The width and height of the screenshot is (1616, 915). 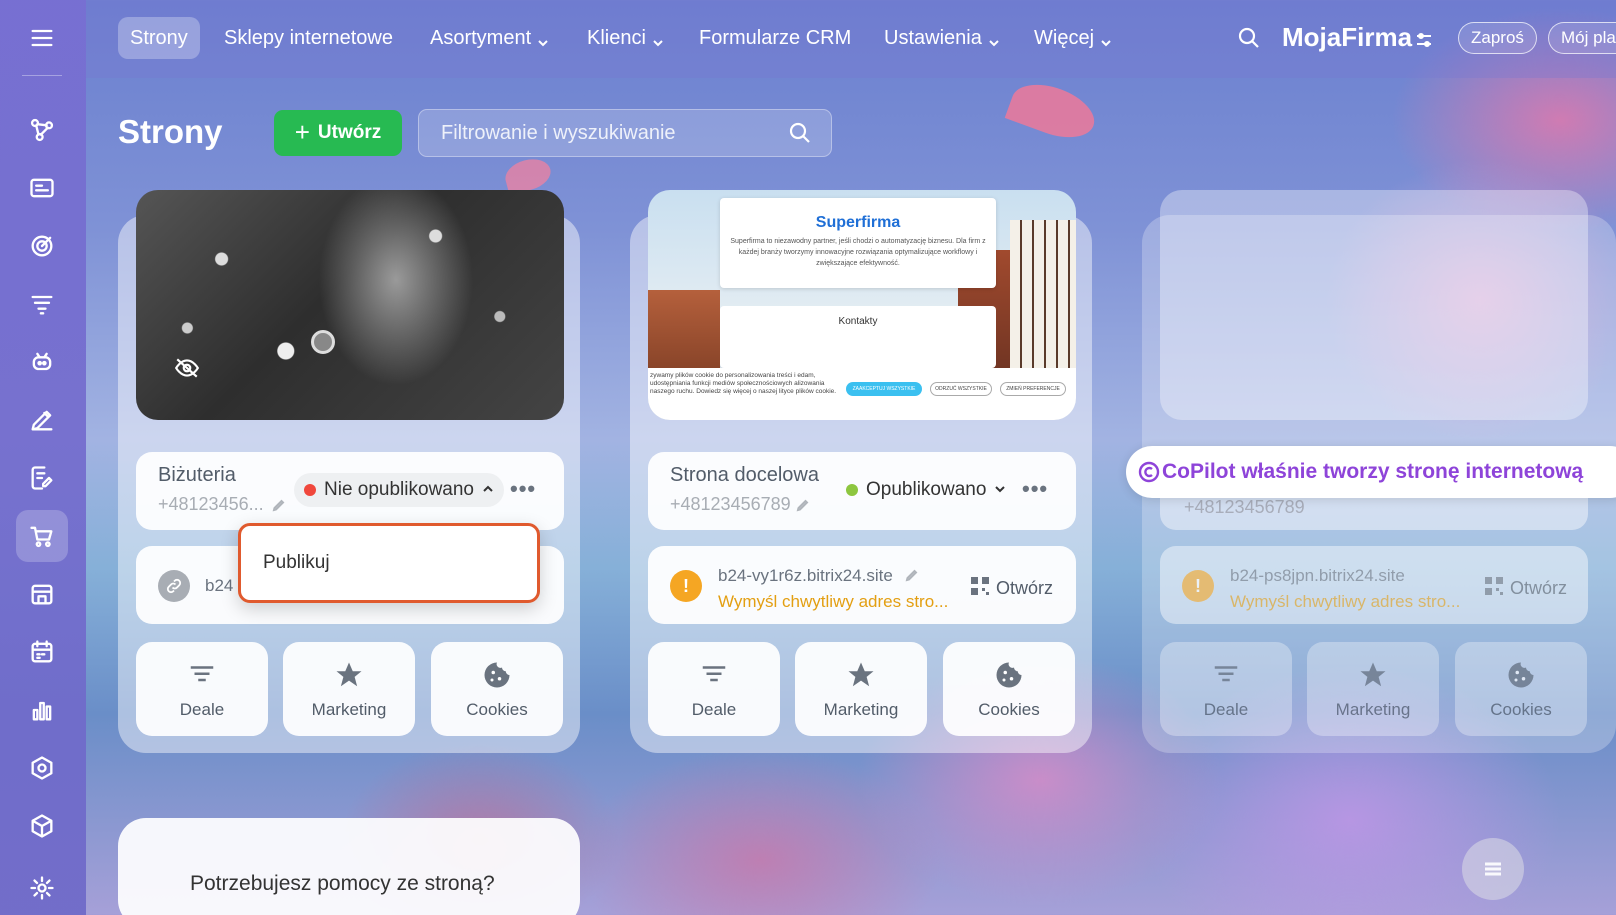 I want to click on status-dropdown: Nie opublikowano, so click(x=399, y=490).